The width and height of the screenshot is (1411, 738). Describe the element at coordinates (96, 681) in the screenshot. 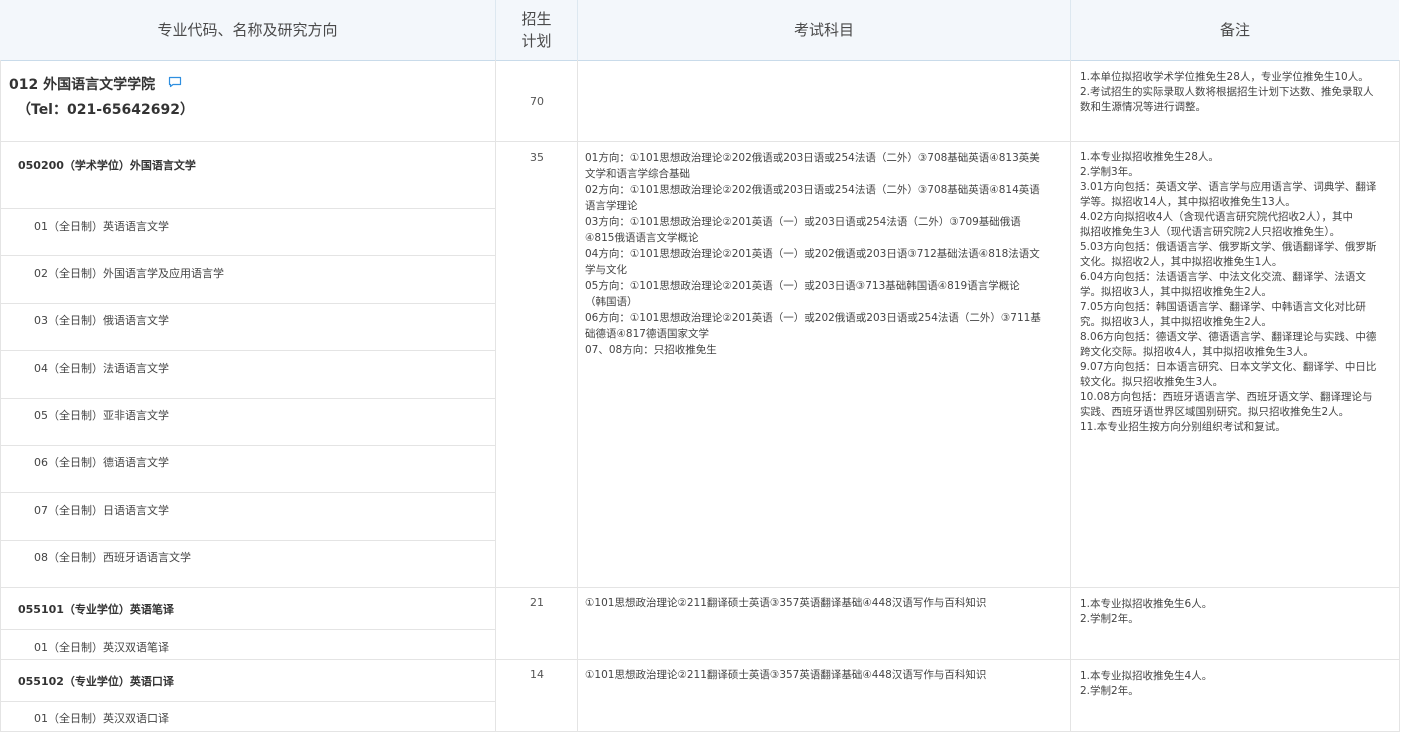

I see `major-title: 055102（专业学位）英语口译` at that location.